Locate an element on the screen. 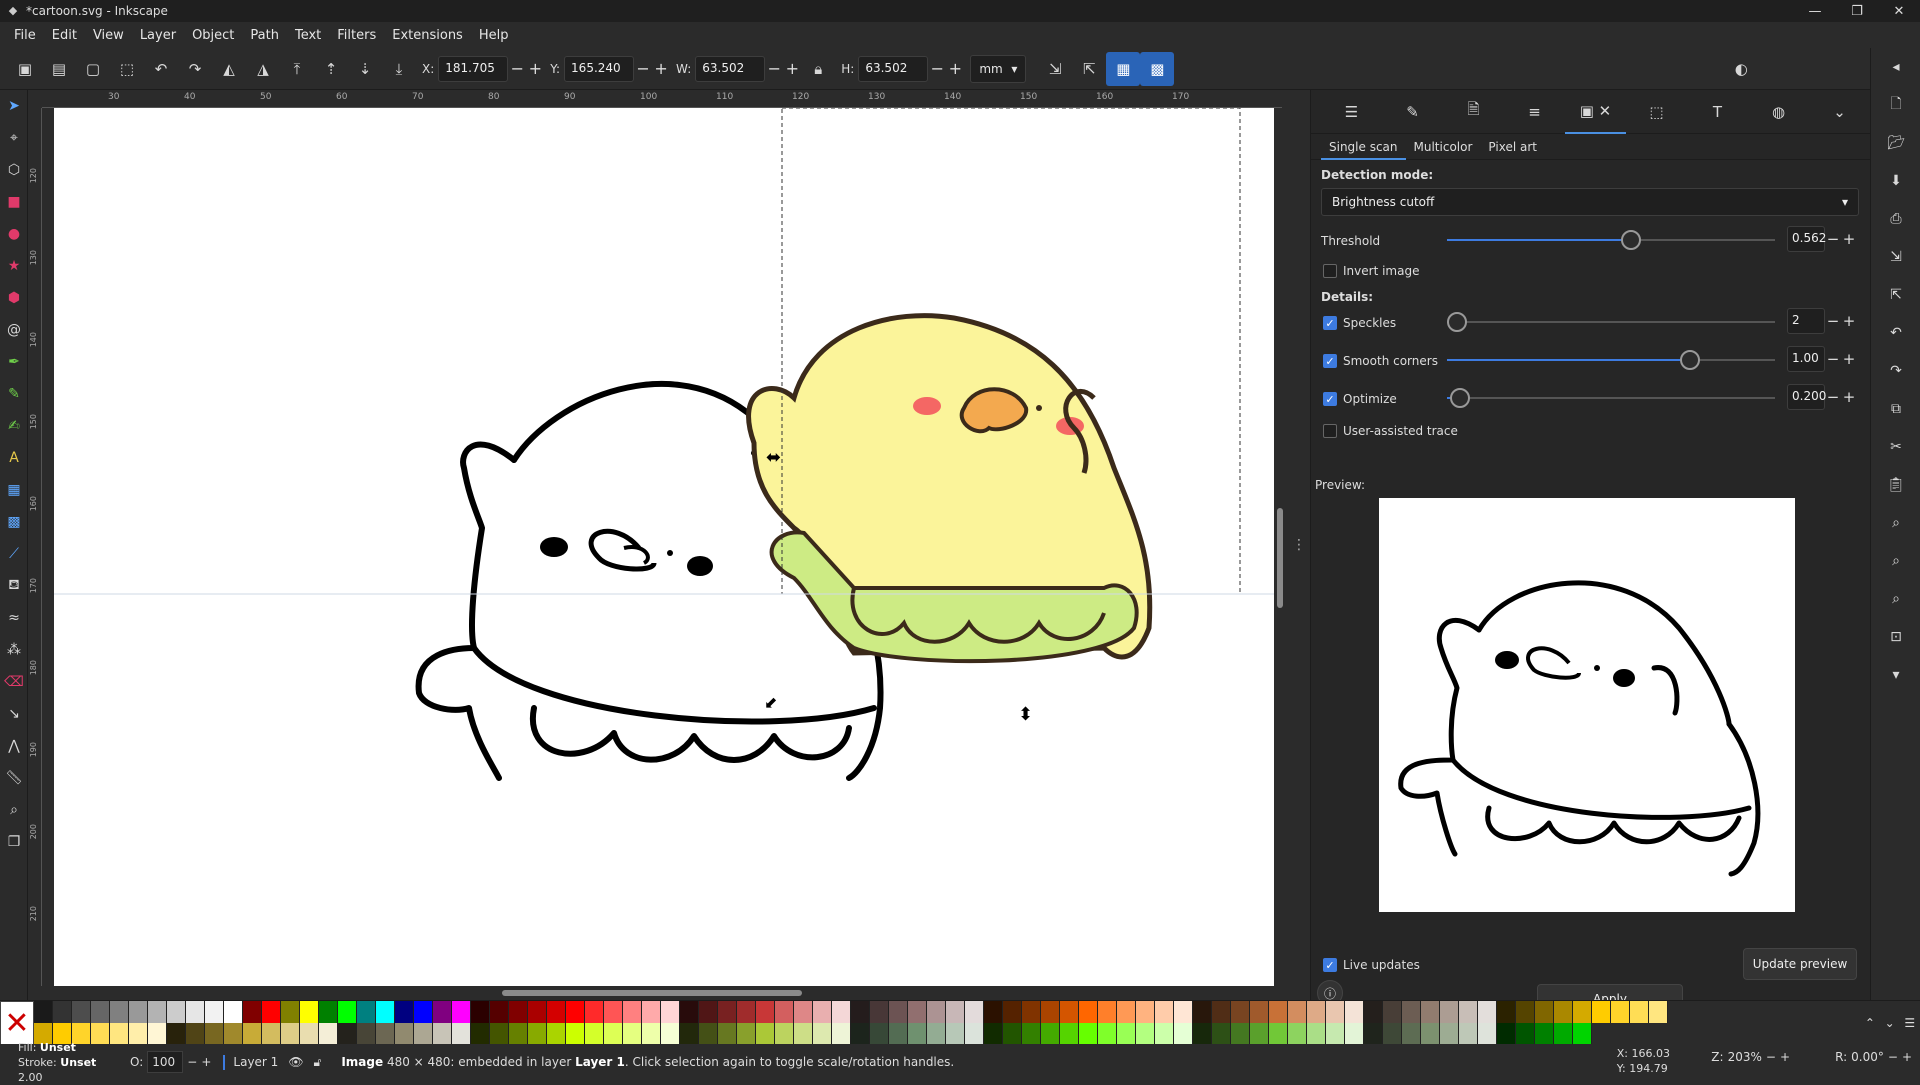 This screenshot has width=1920, height=1085. minimize-button: — is located at coordinates (1815, 11).